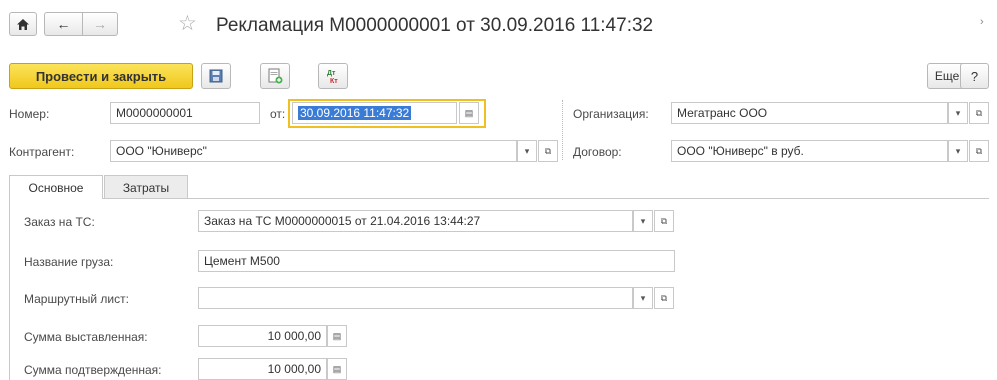  I want to click on star-outline-icon: ☆, so click(187, 23).